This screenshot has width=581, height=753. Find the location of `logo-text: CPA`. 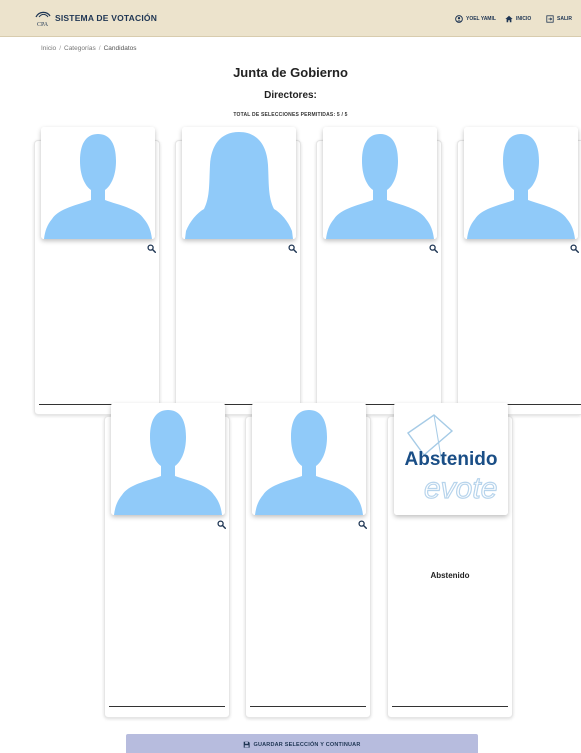

logo-text: CPA is located at coordinates (43, 25).